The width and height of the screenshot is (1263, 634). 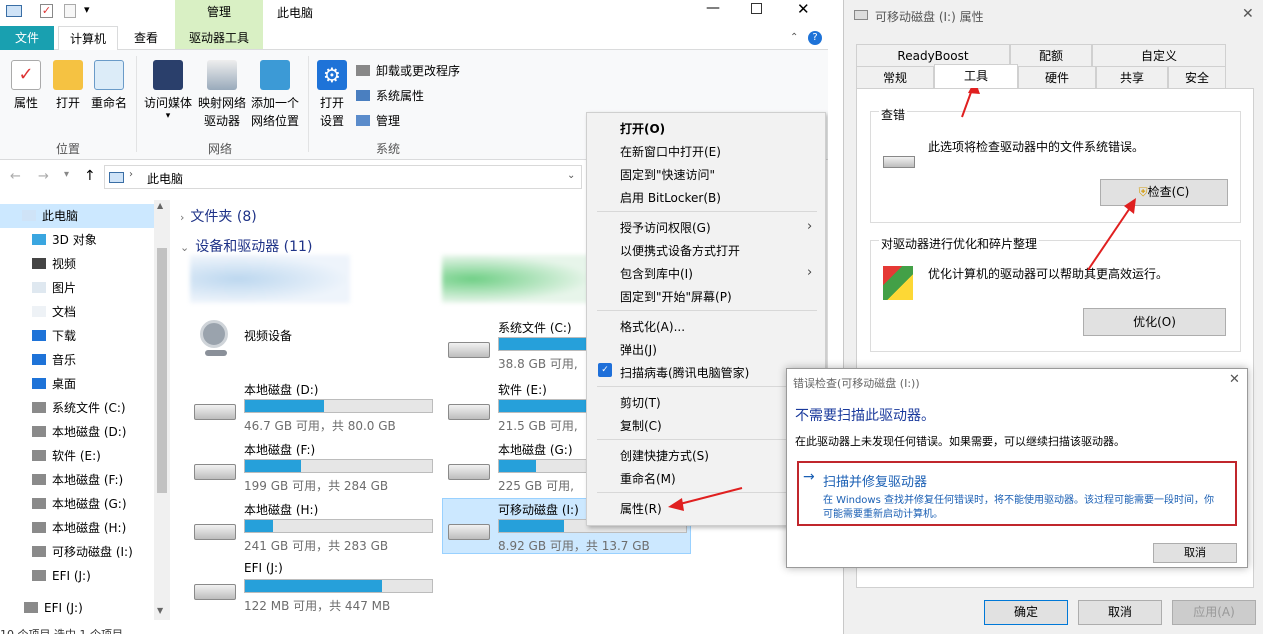 I want to click on address-bar: › 此电脑 ⌄, so click(x=343, y=177).